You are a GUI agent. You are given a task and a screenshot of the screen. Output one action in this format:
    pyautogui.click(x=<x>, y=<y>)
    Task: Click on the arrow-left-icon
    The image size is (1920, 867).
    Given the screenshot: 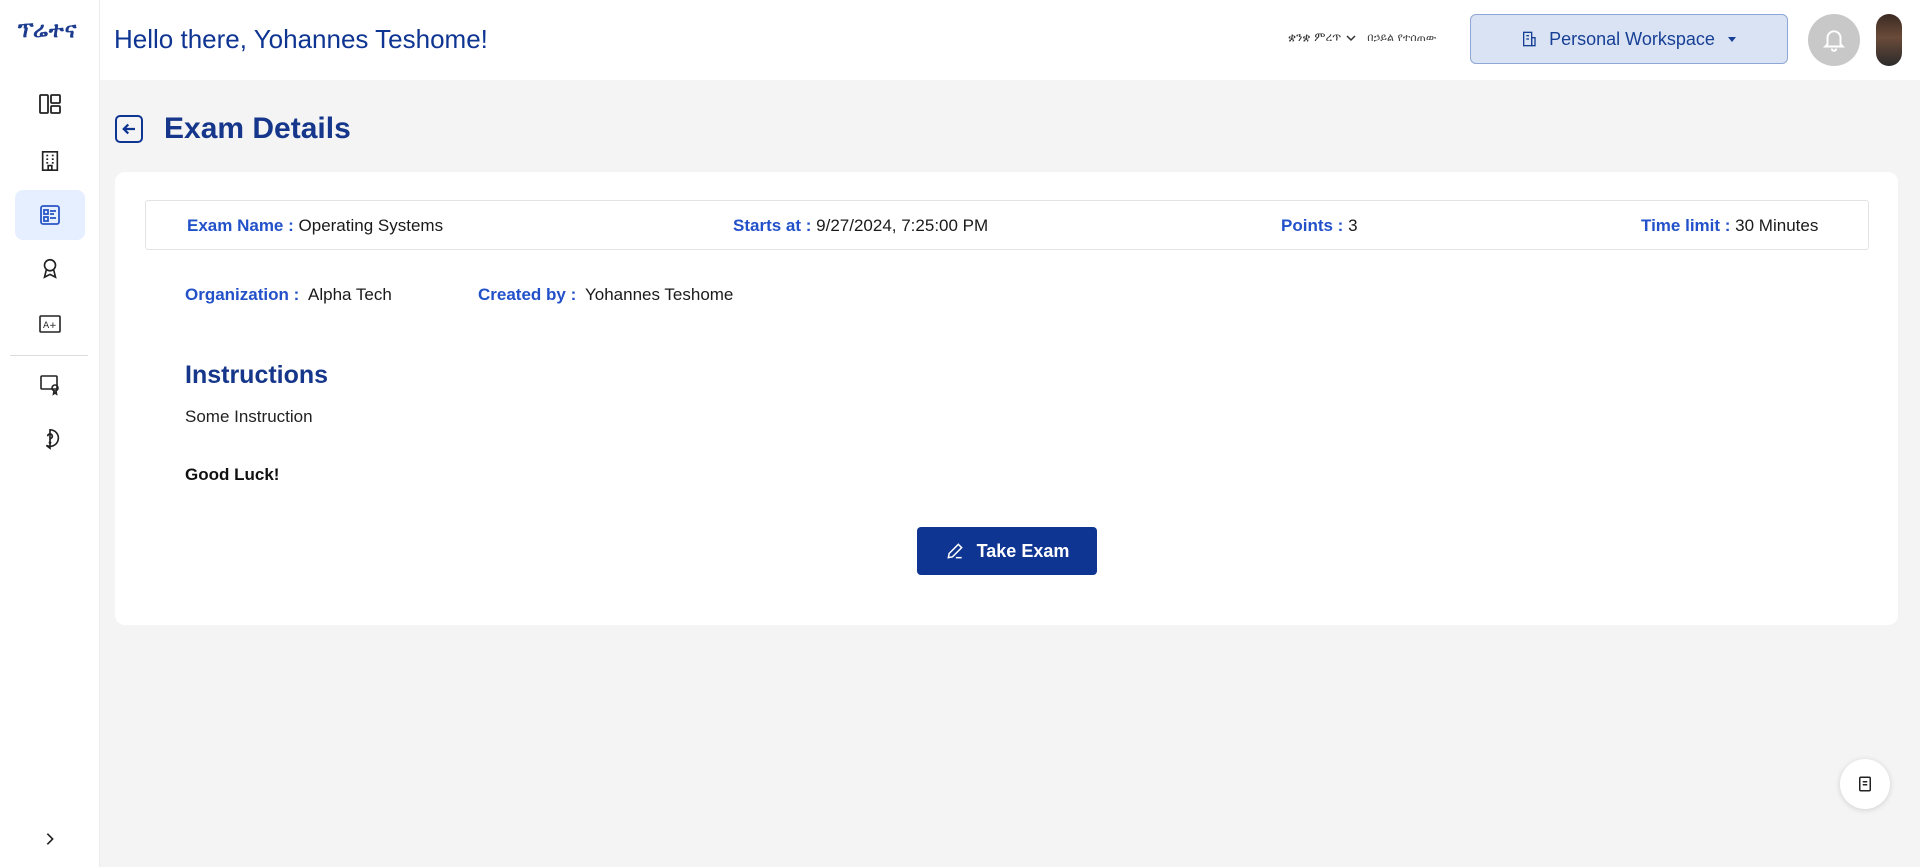 What is the action you would take?
    pyautogui.click(x=128, y=129)
    